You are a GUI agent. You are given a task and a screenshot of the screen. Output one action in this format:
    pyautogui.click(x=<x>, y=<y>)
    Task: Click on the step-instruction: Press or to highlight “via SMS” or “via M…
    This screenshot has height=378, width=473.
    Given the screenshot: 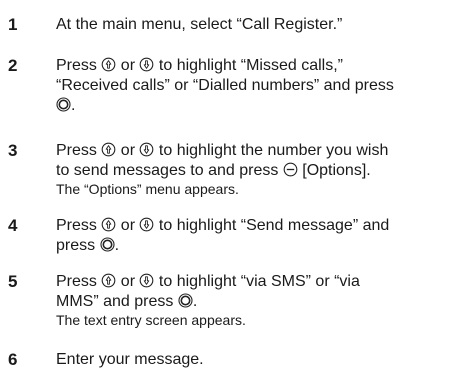 What is the action you would take?
    pyautogui.click(x=261, y=292)
    